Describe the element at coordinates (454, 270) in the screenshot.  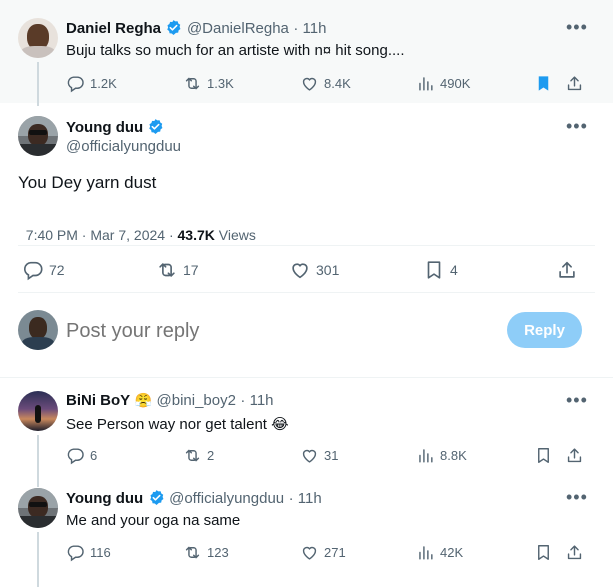
I see `bookmark-count: 4` at that location.